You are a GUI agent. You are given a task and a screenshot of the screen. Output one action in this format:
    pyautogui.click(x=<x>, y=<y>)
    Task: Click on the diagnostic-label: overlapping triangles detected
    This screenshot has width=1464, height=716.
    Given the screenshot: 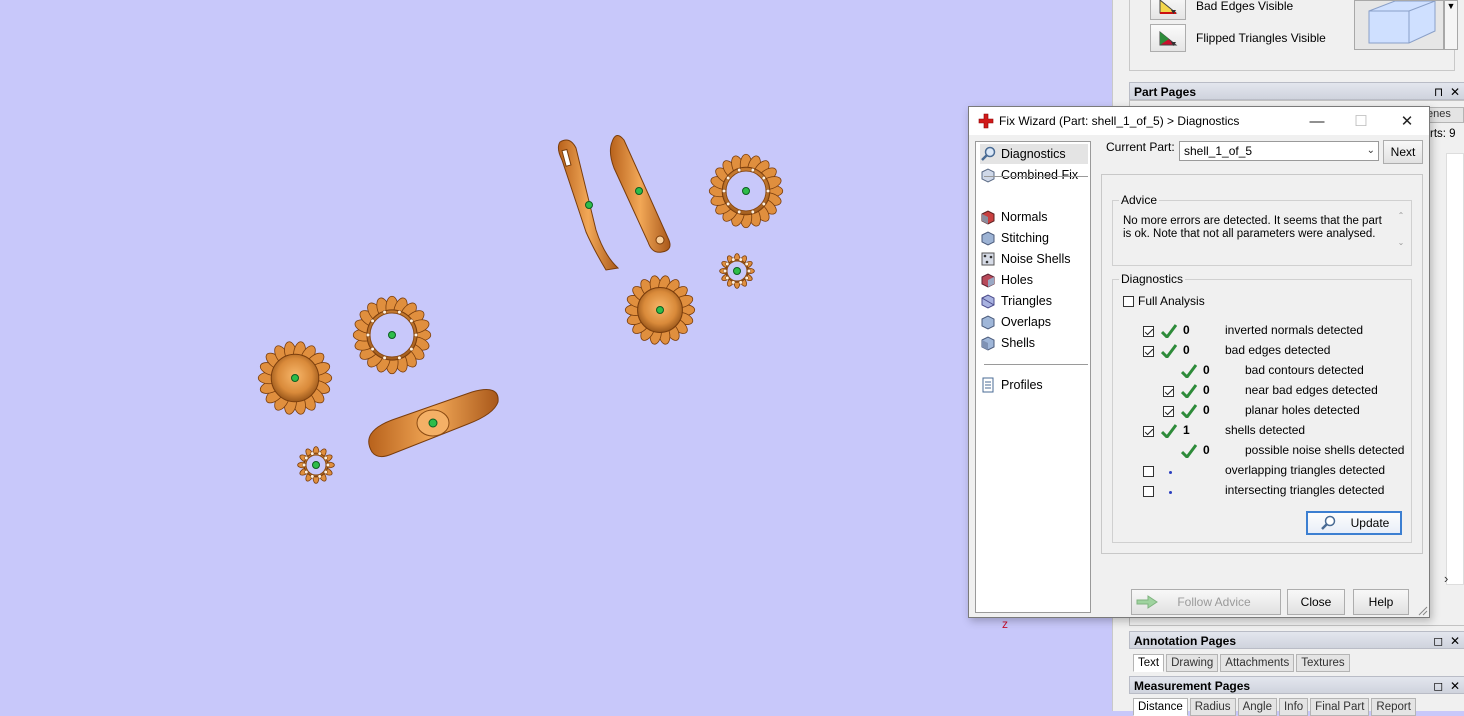 What is the action you would take?
    pyautogui.click(x=1305, y=470)
    